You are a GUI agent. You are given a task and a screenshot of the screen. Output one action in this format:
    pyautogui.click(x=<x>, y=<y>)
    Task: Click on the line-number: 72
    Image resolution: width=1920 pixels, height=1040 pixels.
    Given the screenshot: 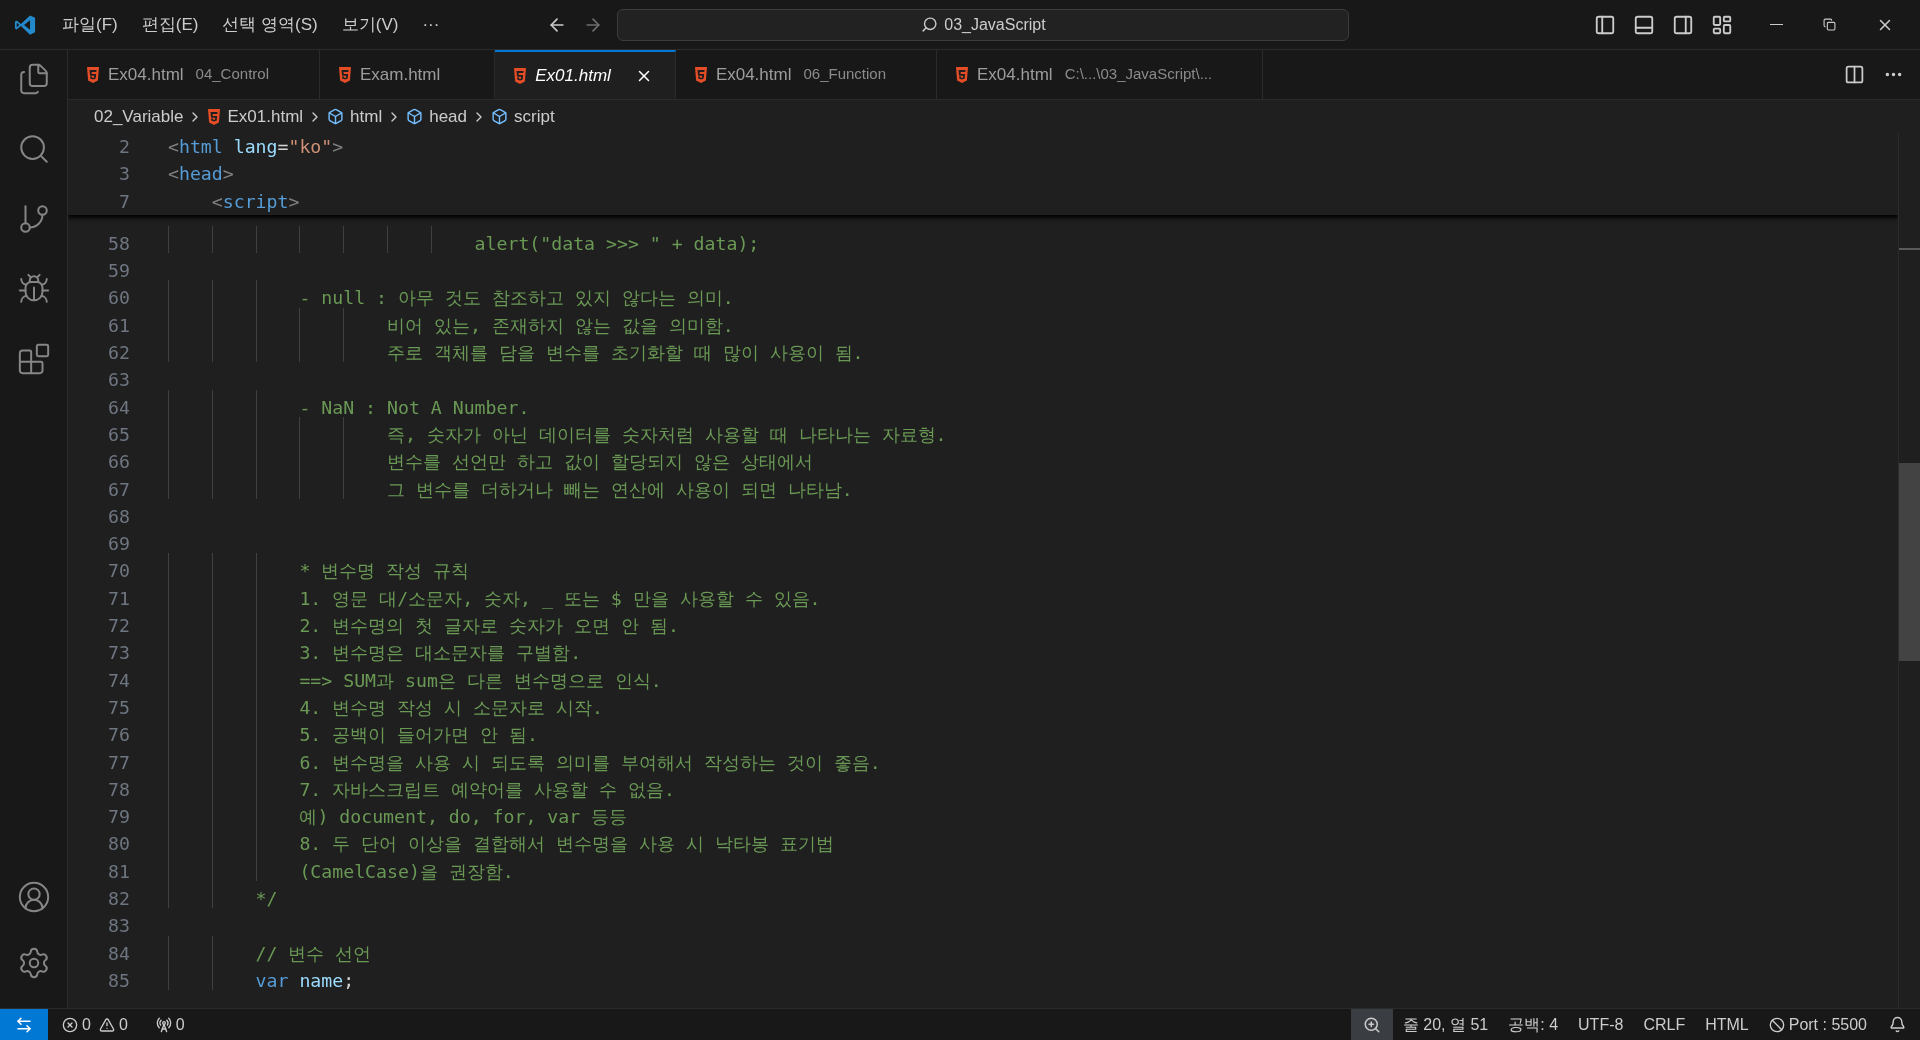 What is the action you would take?
    pyautogui.click(x=118, y=626)
    